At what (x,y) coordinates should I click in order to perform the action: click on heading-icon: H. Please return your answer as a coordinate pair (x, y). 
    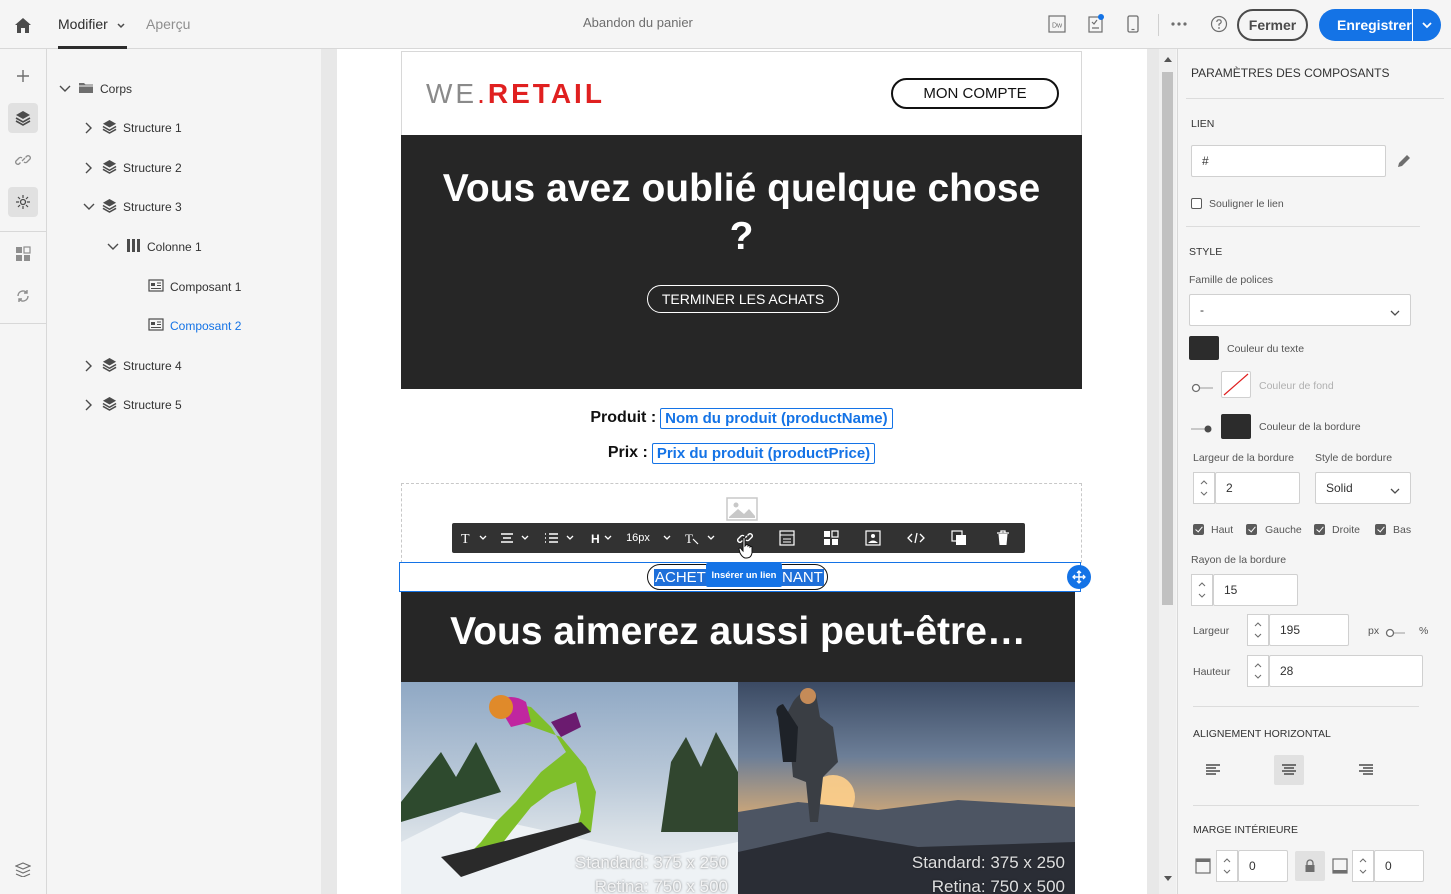
    Looking at the image, I should click on (603, 538).